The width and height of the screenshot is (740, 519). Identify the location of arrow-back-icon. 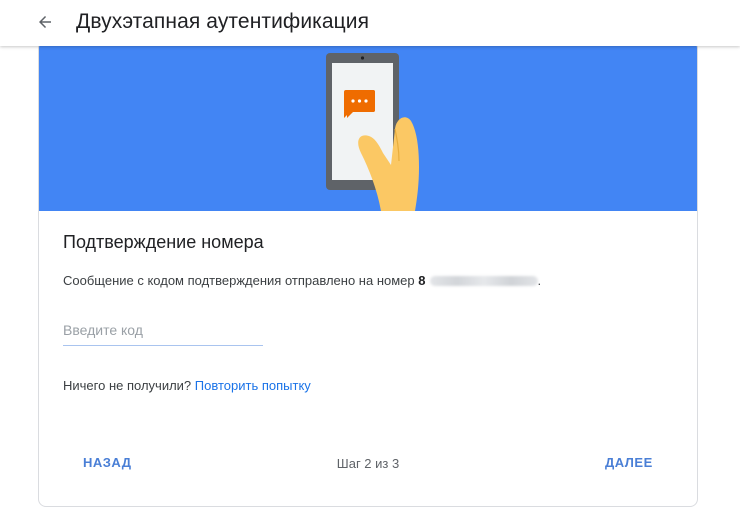
(45, 22).